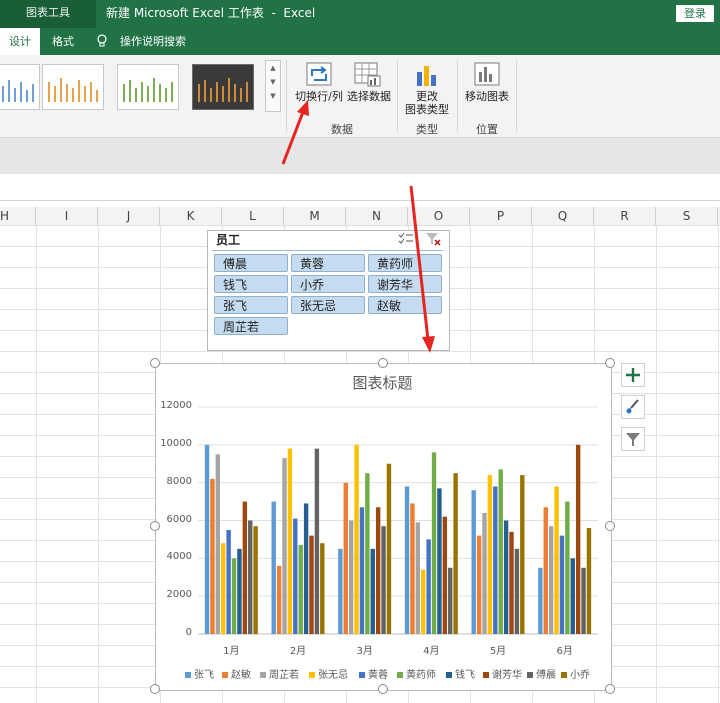 The height and width of the screenshot is (703, 720). What do you see at coordinates (500, 551) in the screenshot?
I see `bar-黄药师-5月` at bounding box center [500, 551].